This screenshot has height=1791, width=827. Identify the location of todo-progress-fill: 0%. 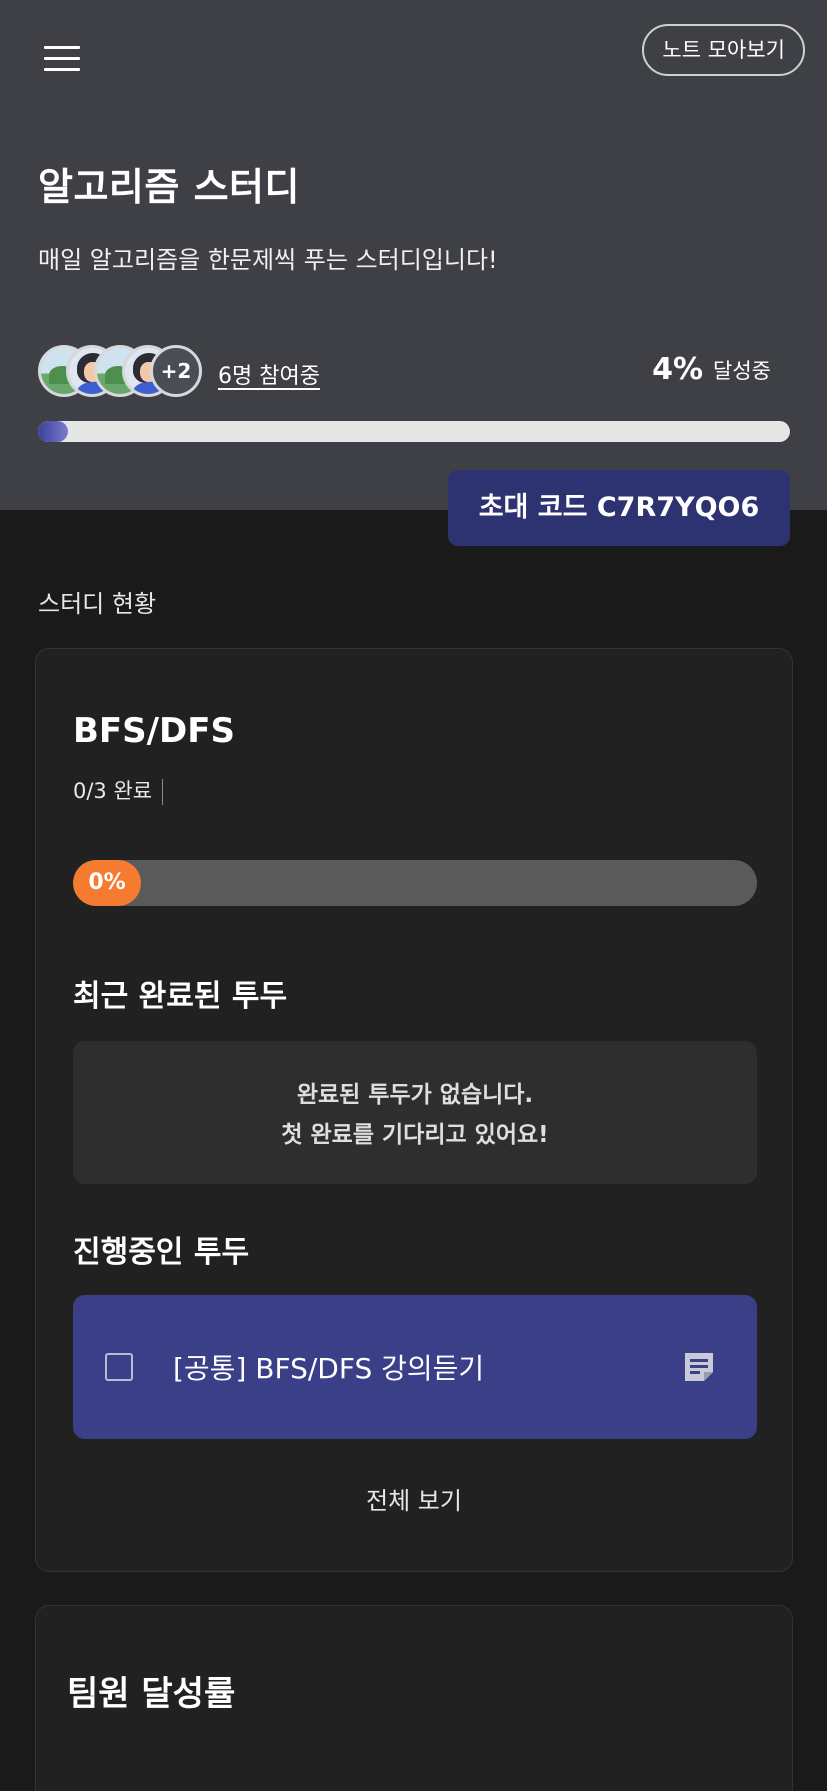
(107, 883).